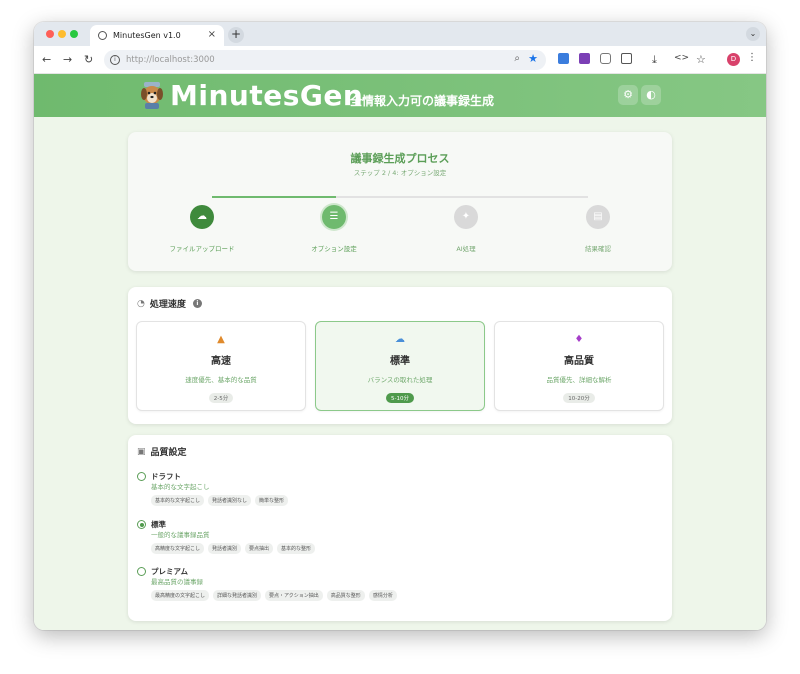 The image size is (800, 674). What do you see at coordinates (147, 35) in the screenshot?
I see `tab-title: MinutesGen v1.0` at bounding box center [147, 35].